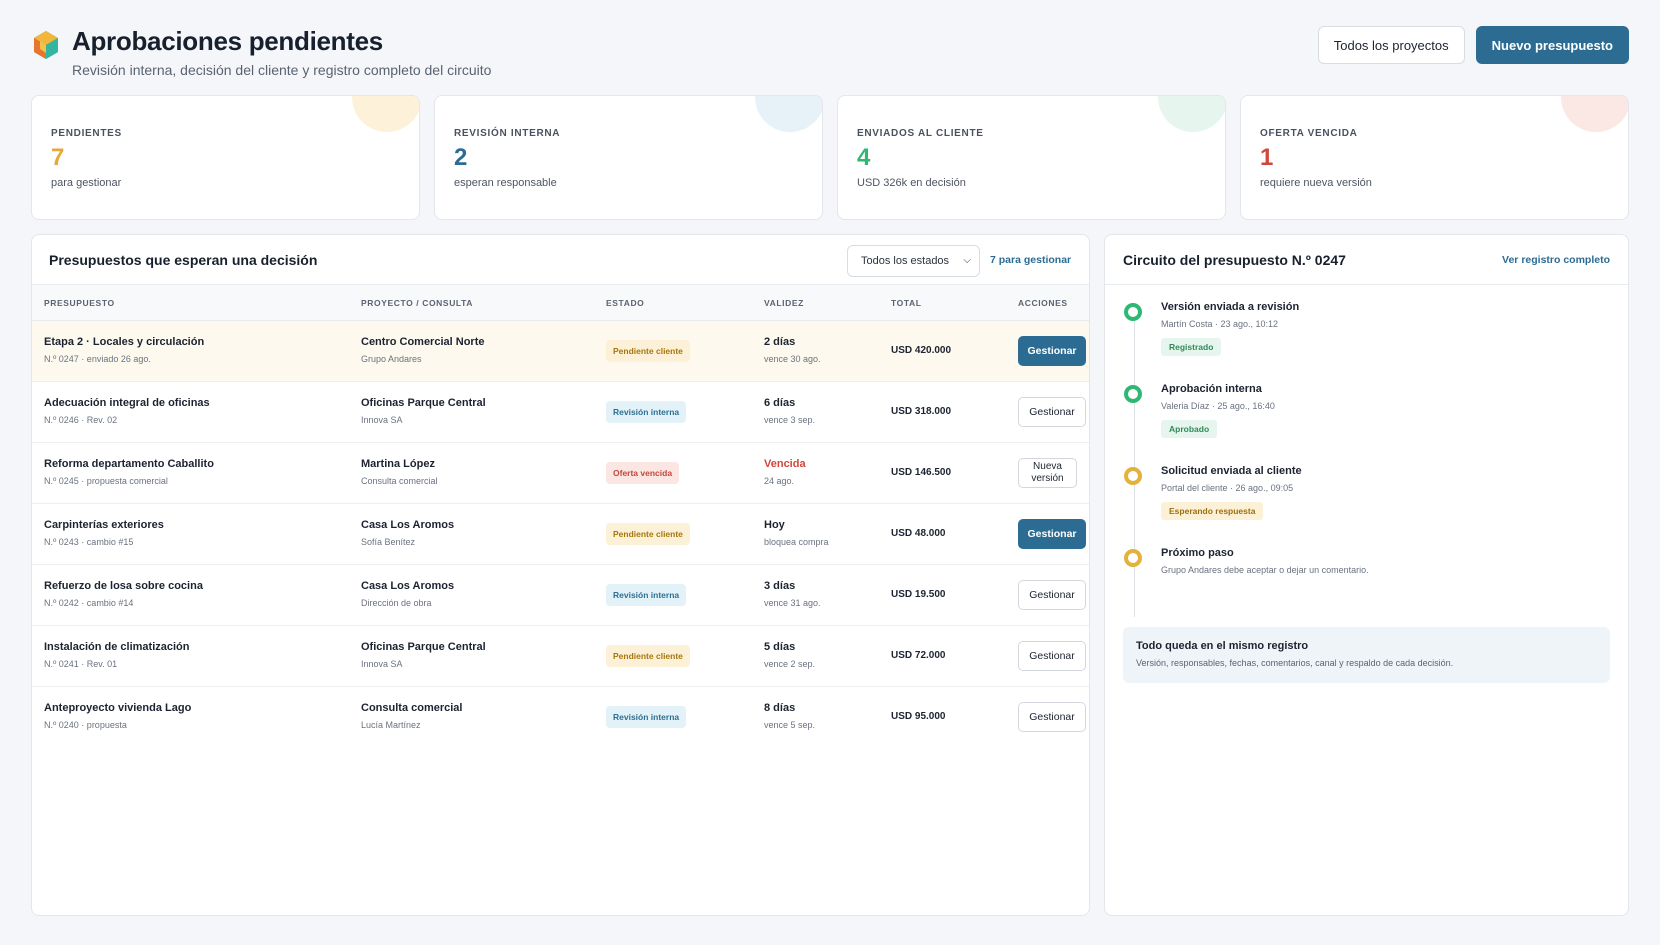 This screenshot has height=945, width=1660. I want to click on step-title: Aprobación interna, so click(1211, 389).